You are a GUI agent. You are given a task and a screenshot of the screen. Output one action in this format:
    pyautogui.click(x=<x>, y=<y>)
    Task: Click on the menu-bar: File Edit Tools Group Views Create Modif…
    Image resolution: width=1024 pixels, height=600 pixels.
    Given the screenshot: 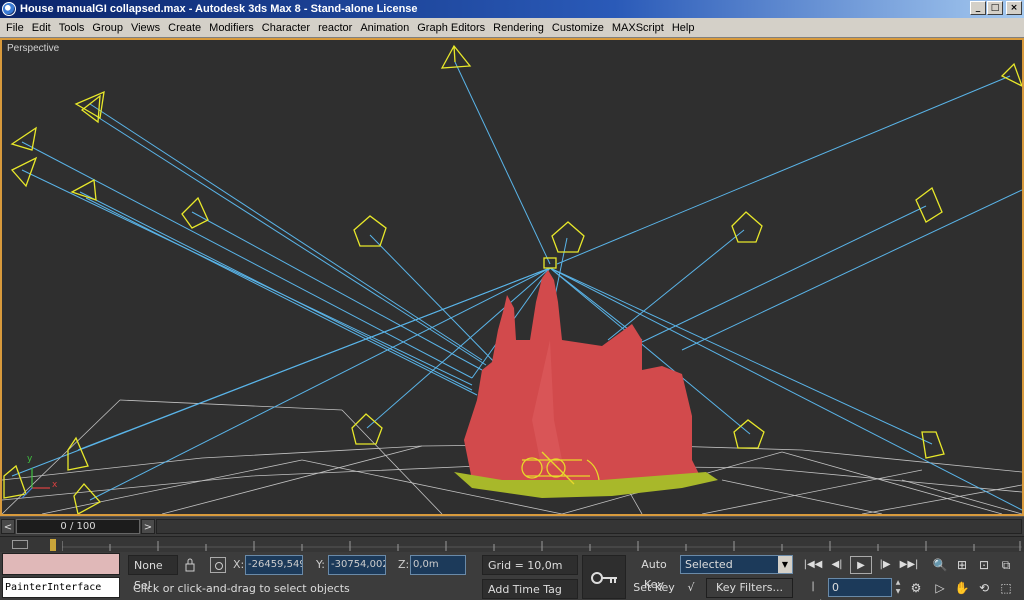 What is the action you would take?
    pyautogui.click(x=512, y=28)
    